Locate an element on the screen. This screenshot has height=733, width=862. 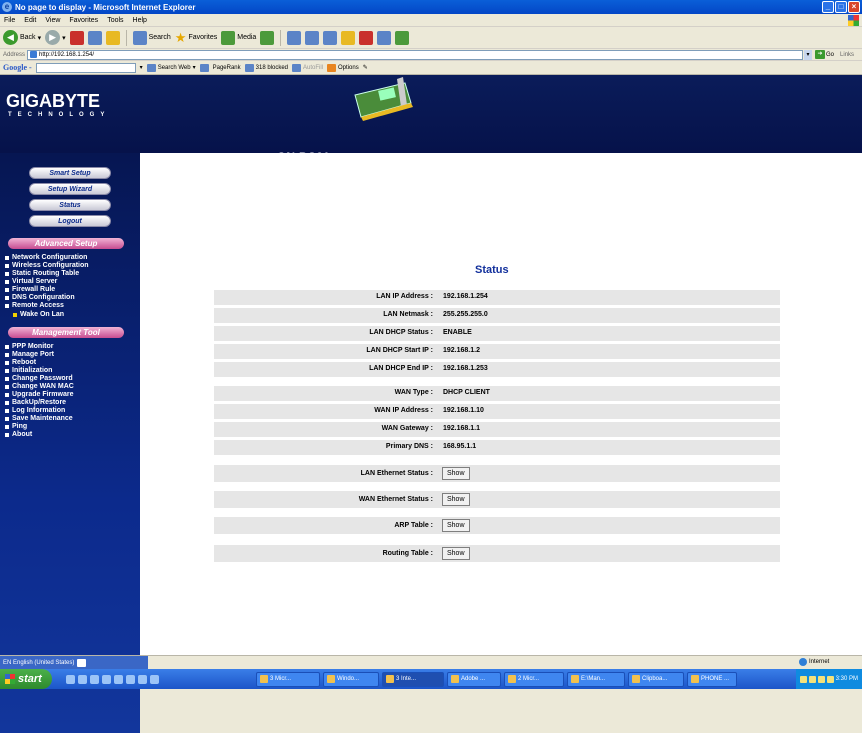
mail-icon is located at coordinates (294, 37).